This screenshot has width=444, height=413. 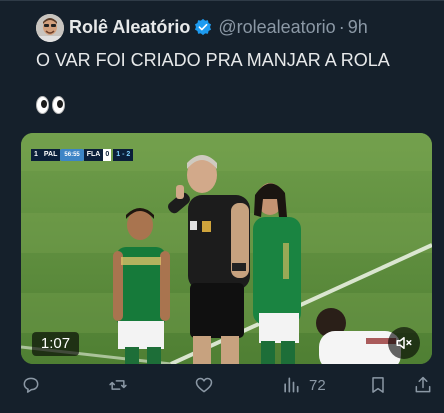 What do you see at coordinates (317, 385) in the screenshot?
I see `views-count: 72` at bounding box center [317, 385].